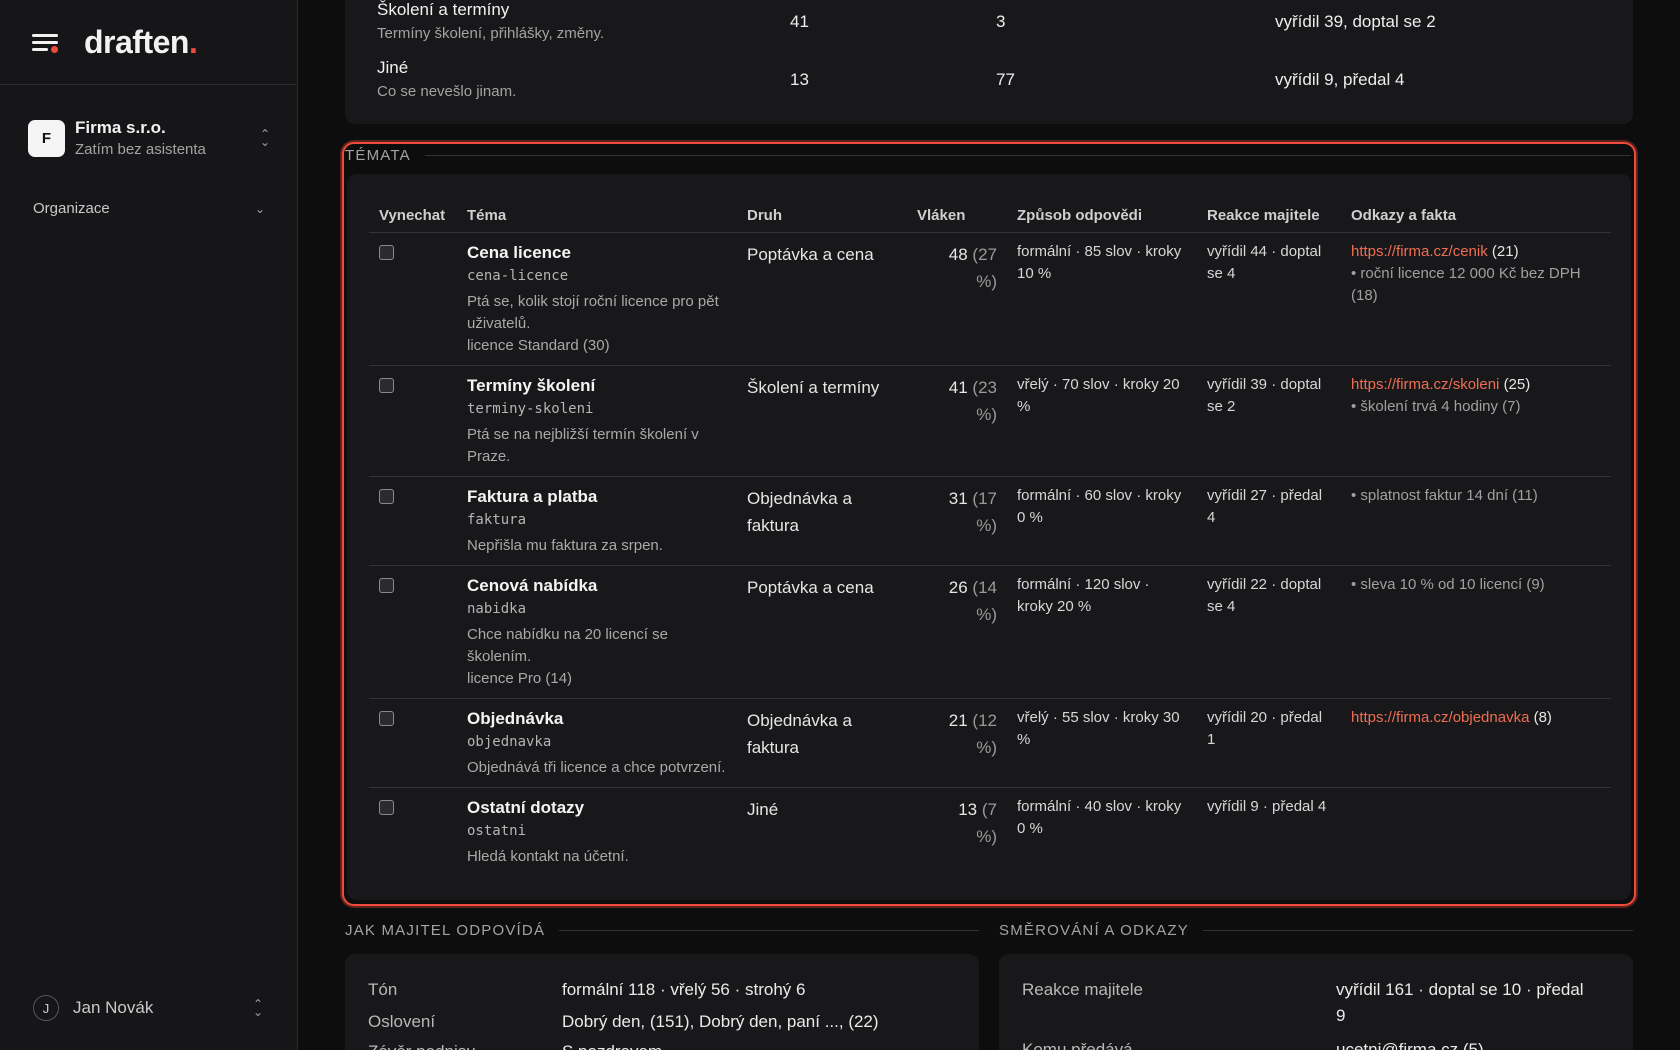 This screenshot has height=1050, width=1680. I want to click on topic-slug: nabidka, so click(497, 608).